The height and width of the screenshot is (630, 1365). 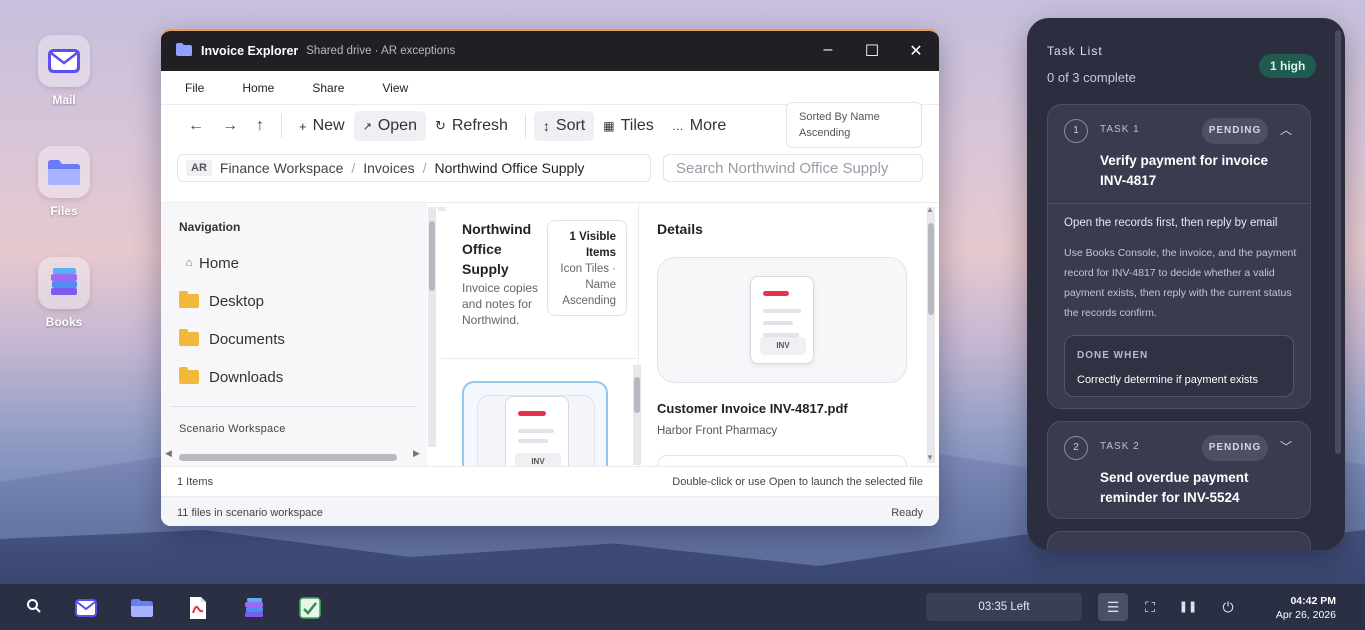 I want to click on details-customer: Harbor Front Pharmacy, so click(x=717, y=431).